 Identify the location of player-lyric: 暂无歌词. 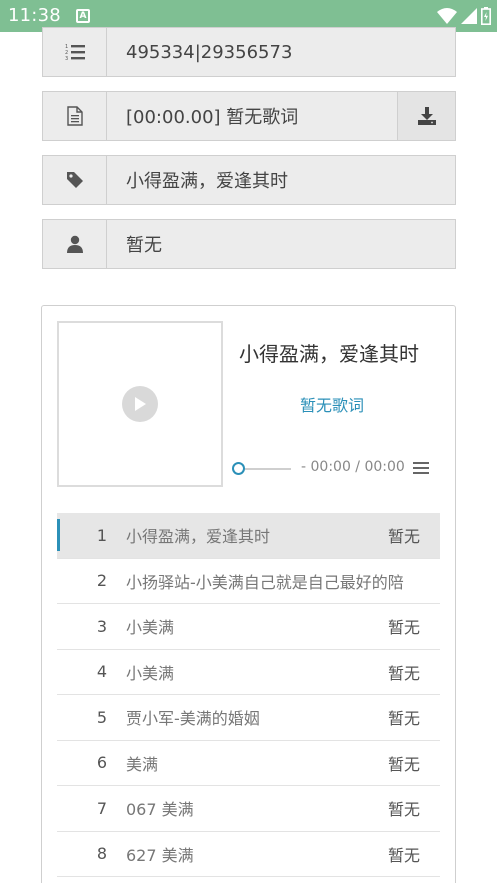
(331, 405).